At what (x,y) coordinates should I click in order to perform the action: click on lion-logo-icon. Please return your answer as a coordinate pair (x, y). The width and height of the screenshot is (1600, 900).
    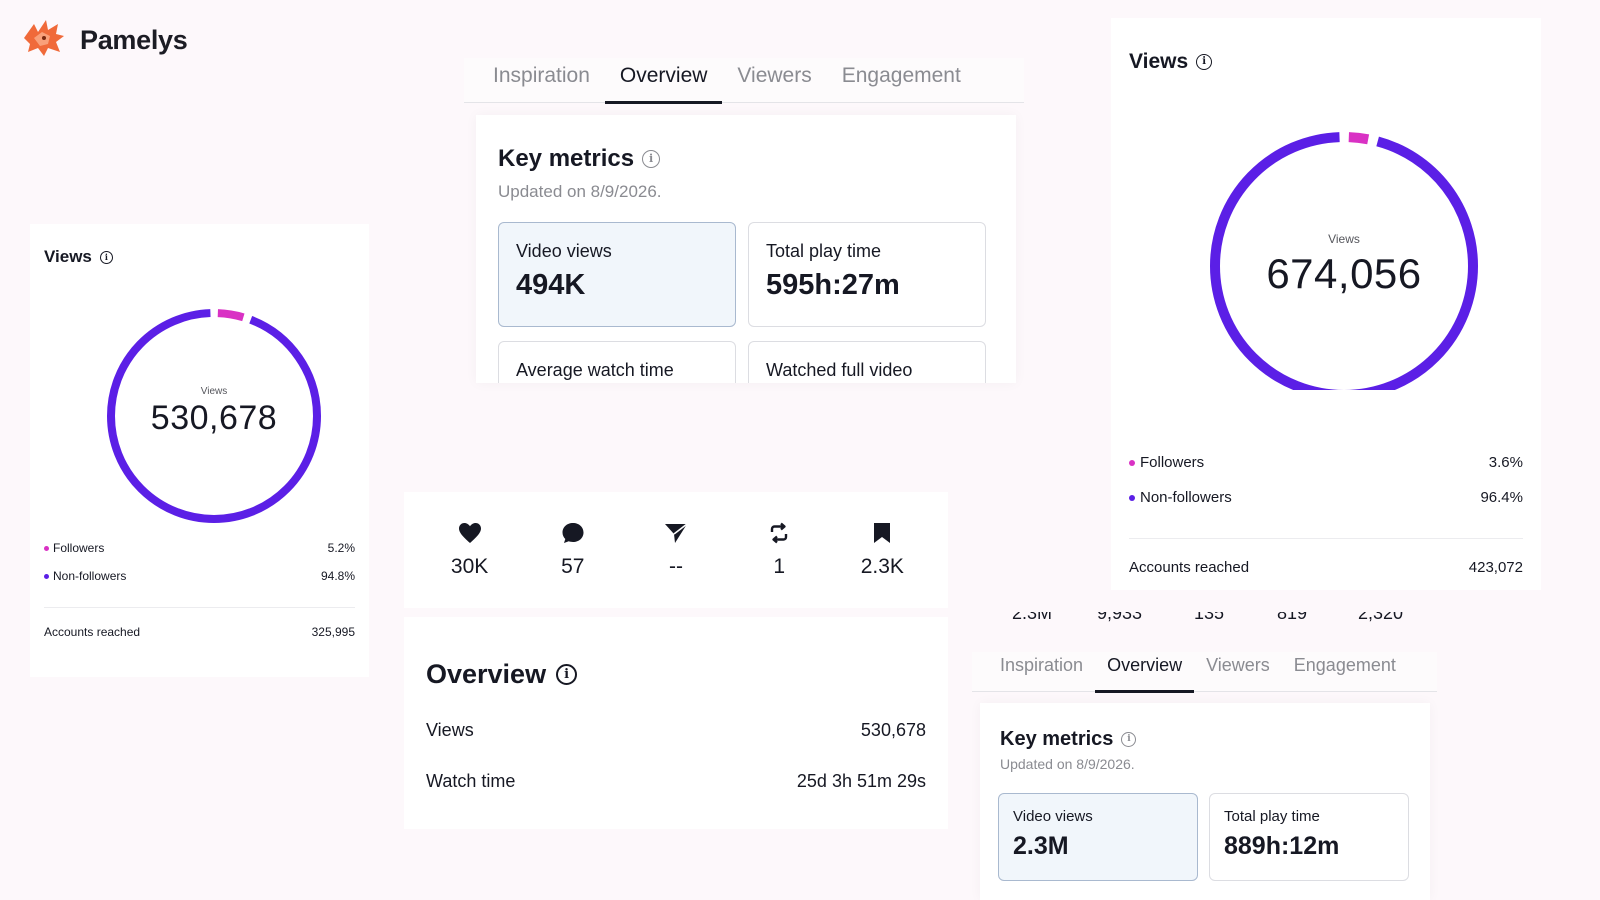
    Looking at the image, I should click on (43, 40).